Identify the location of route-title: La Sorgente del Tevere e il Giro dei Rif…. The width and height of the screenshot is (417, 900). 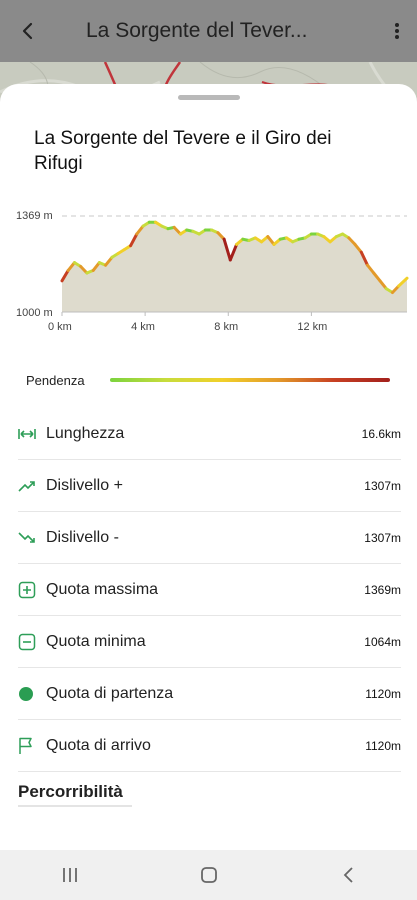
(183, 151).